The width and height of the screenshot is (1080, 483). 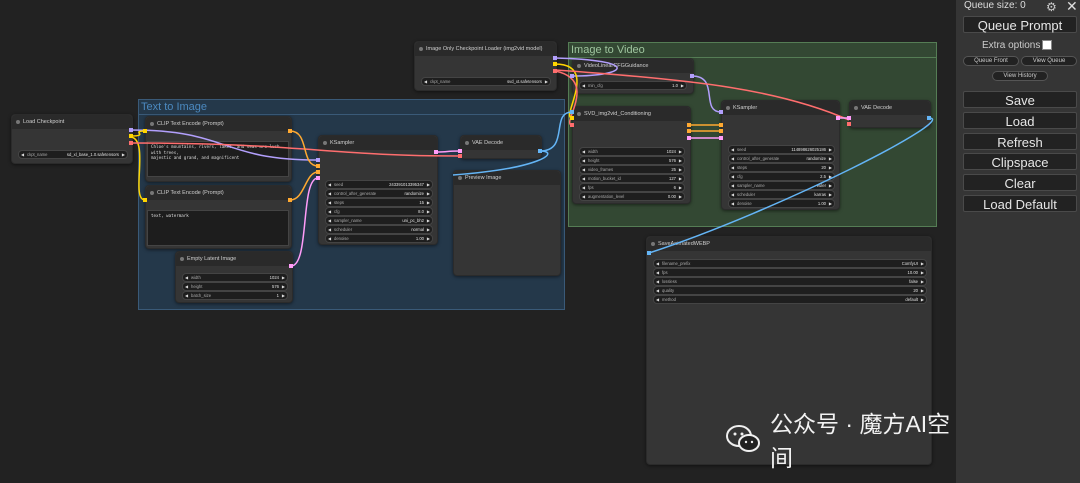 What do you see at coordinates (1020, 141) in the screenshot?
I see `refresh-button: Refresh` at bounding box center [1020, 141].